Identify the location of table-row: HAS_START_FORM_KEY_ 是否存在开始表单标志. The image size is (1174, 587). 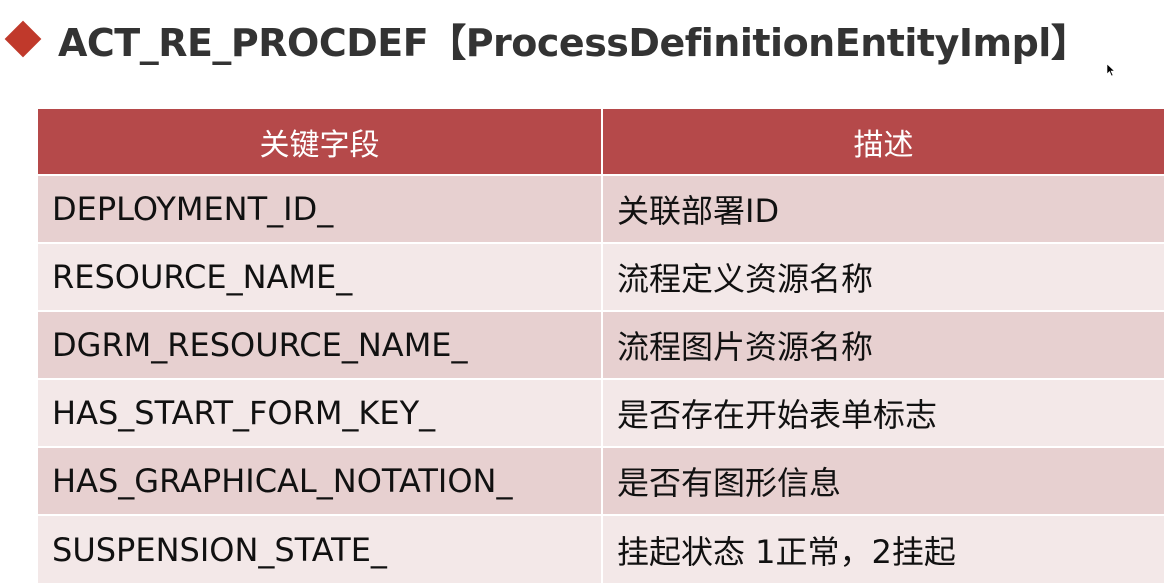
(601, 412).